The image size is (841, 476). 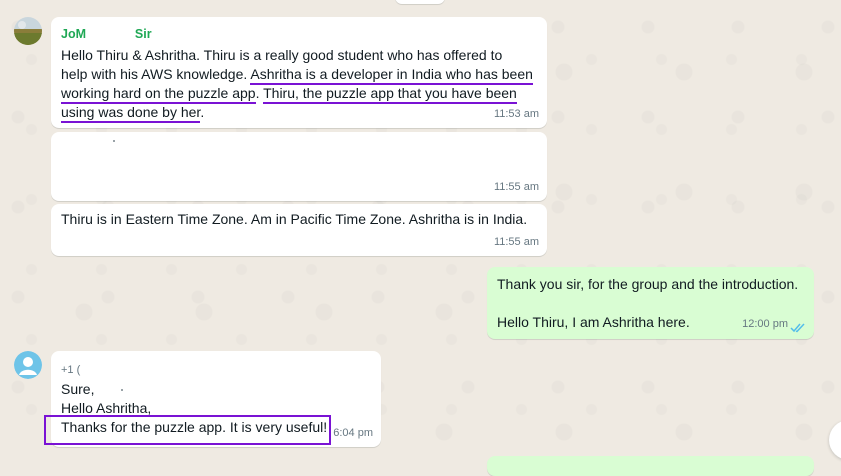 I want to click on sender-row: JoM Sir, so click(x=106, y=34).